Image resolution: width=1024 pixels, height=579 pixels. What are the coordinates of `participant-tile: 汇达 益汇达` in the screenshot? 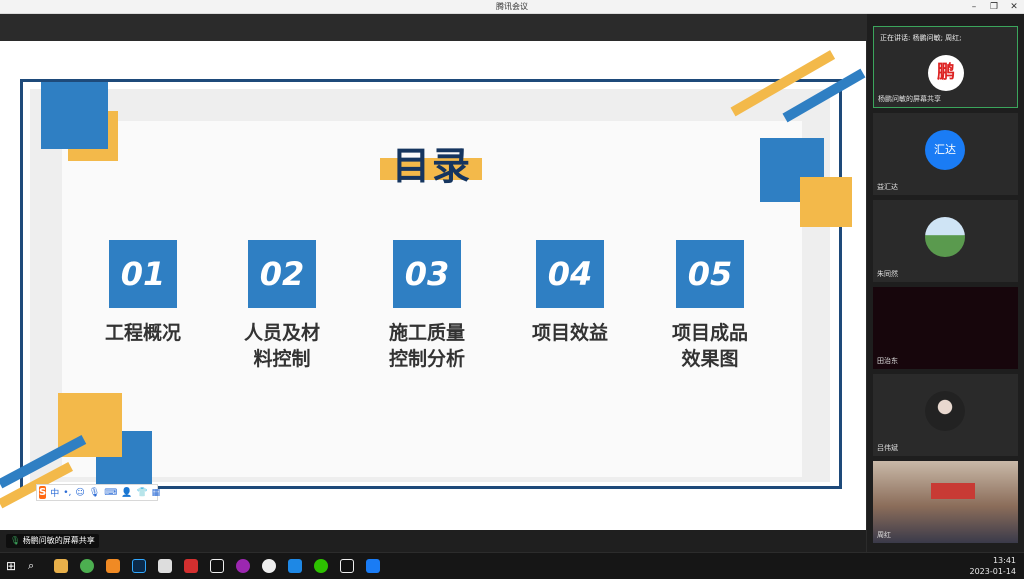 It's located at (945, 154).